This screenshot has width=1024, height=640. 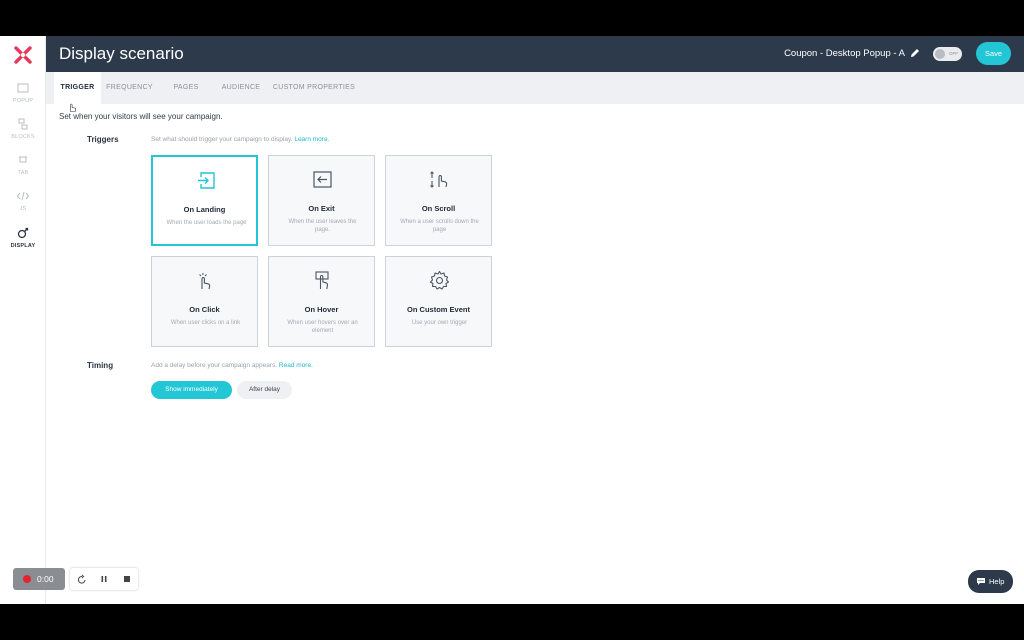 I want to click on hand-cursor-icon, so click(x=73, y=107).